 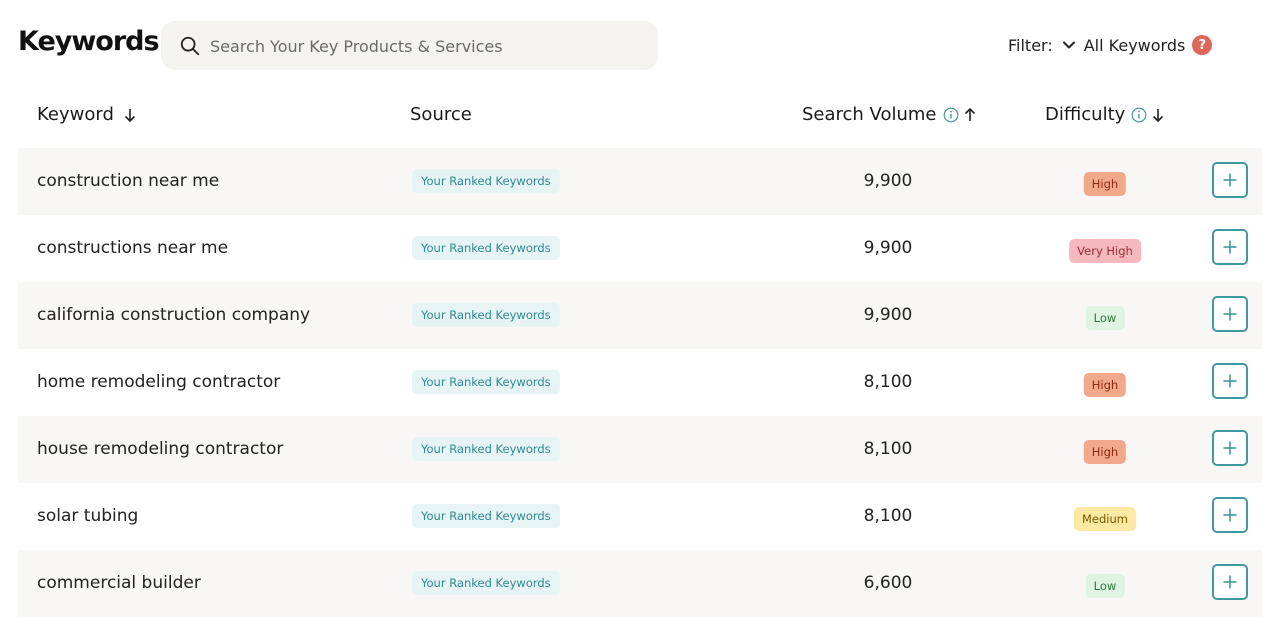 I want to click on keyword-cell: california construction company, so click(x=174, y=315).